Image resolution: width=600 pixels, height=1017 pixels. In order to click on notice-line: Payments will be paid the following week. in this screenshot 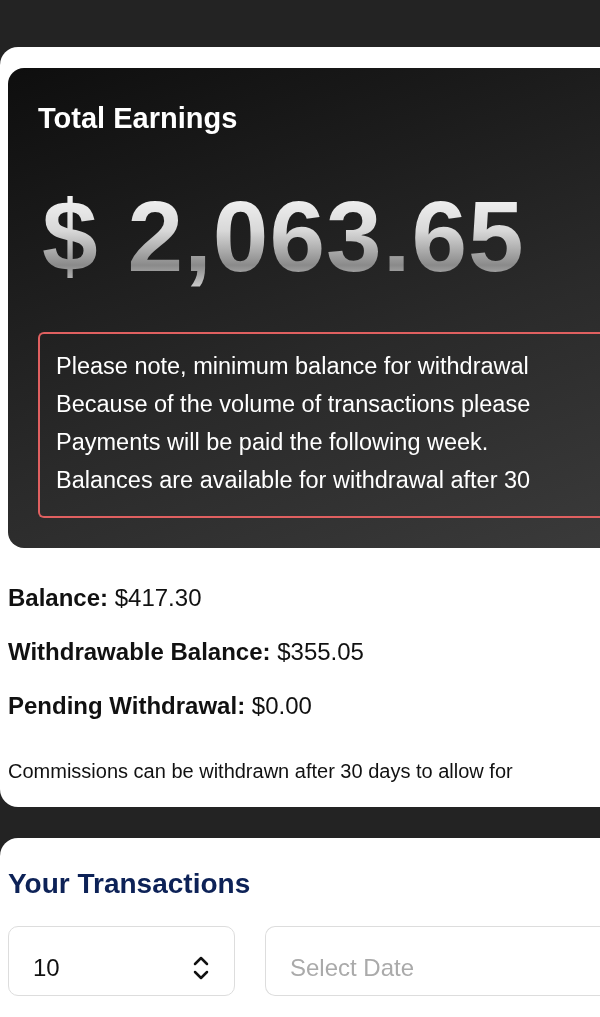, I will do `click(273, 442)`.